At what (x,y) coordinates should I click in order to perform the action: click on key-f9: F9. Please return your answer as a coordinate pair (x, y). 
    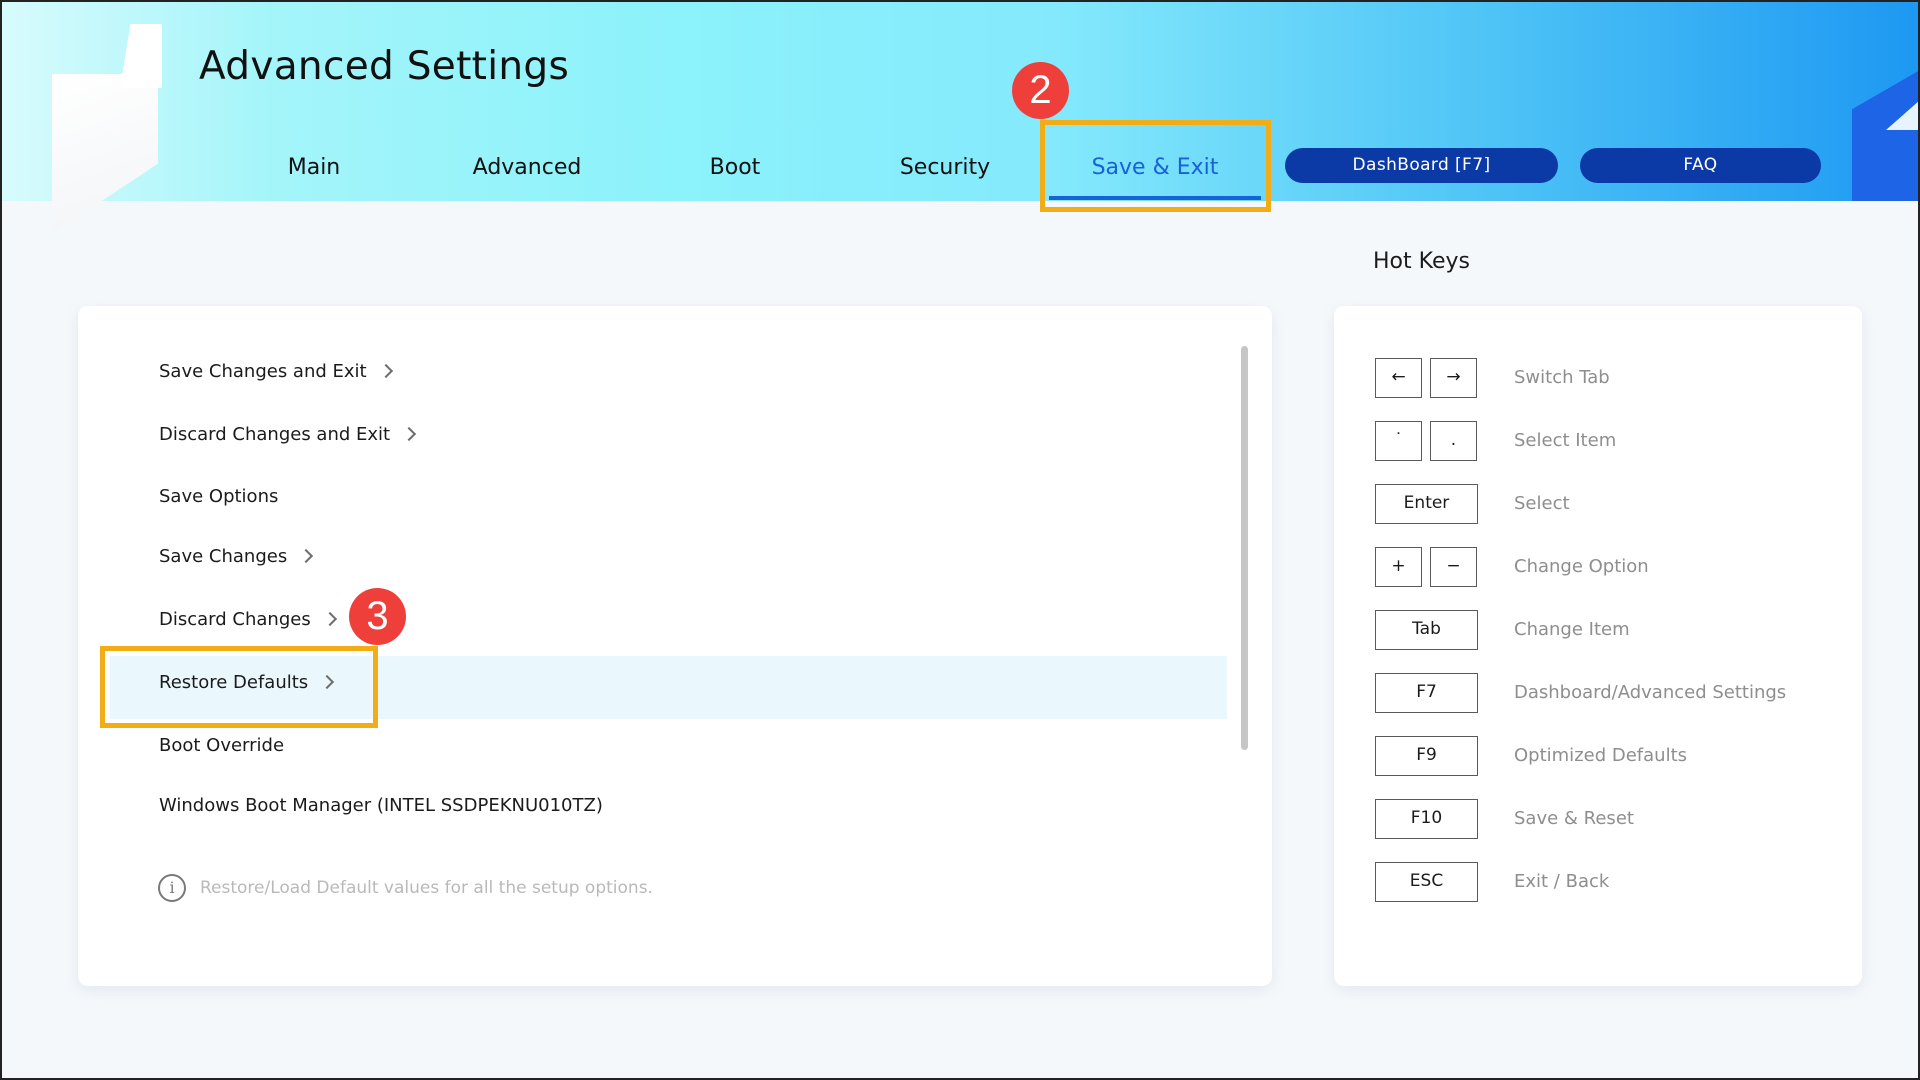
    Looking at the image, I should click on (1426, 756).